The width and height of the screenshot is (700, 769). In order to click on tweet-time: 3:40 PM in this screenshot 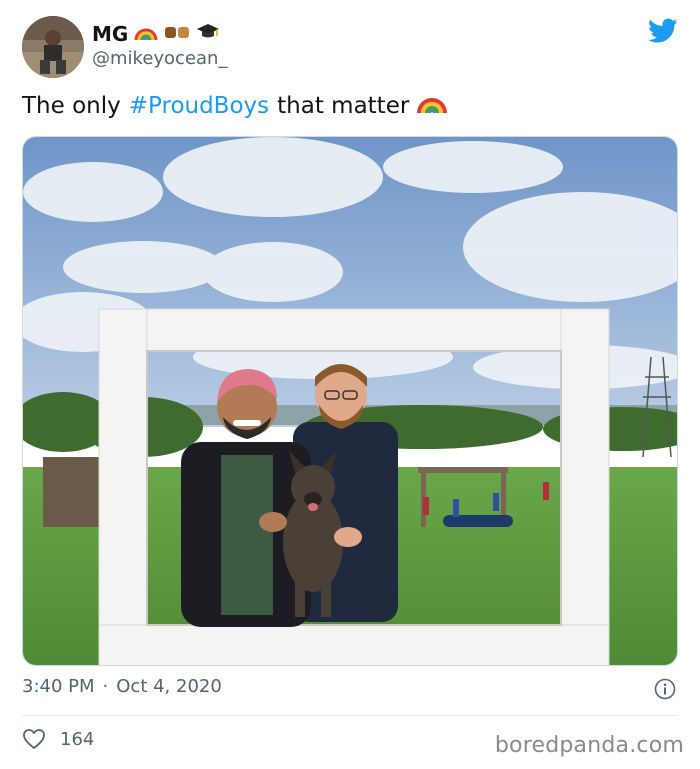, I will do `click(58, 686)`.